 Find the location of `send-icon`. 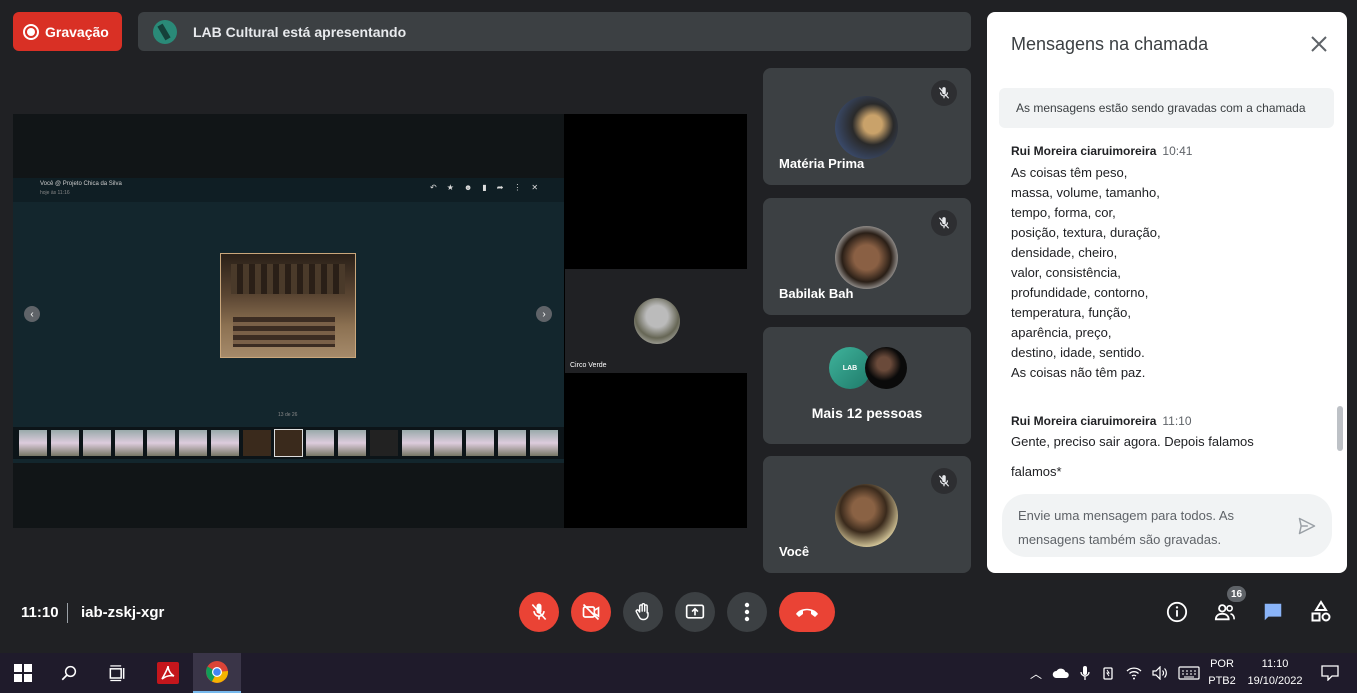

send-icon is located at coordinates (1307, 526).